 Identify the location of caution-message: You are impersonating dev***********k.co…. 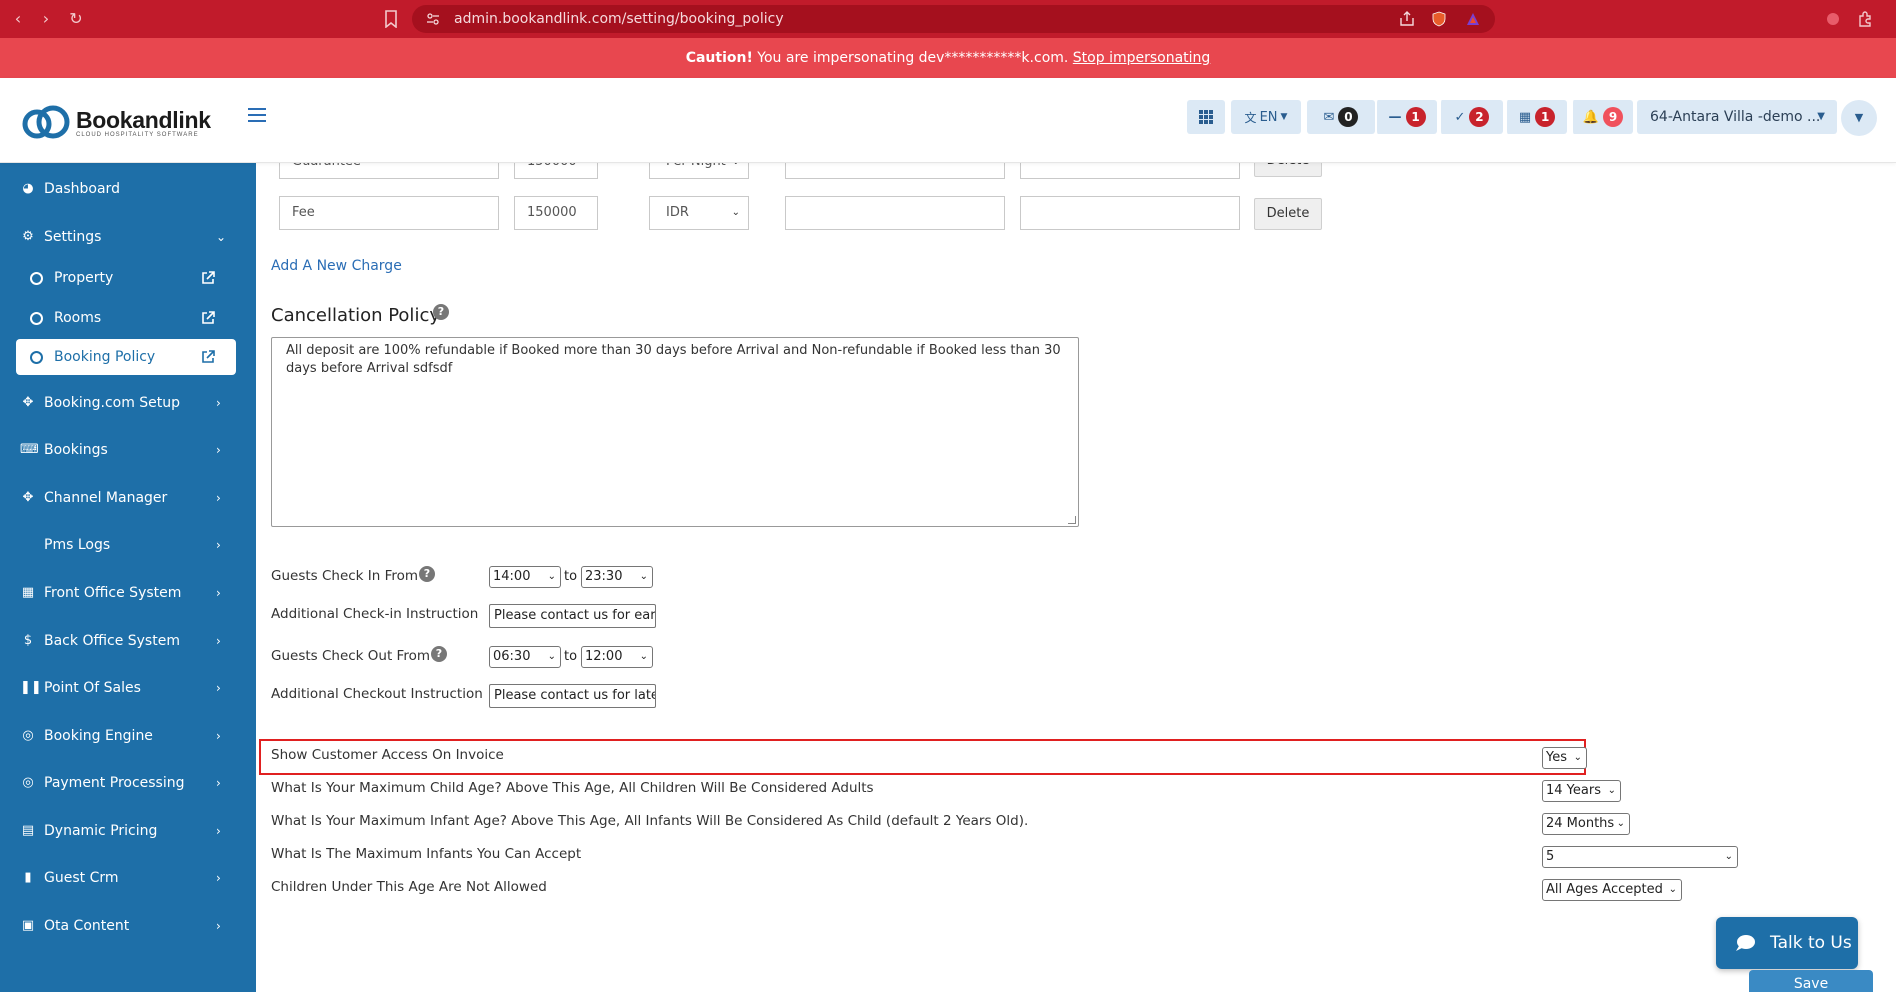
(912, 58).